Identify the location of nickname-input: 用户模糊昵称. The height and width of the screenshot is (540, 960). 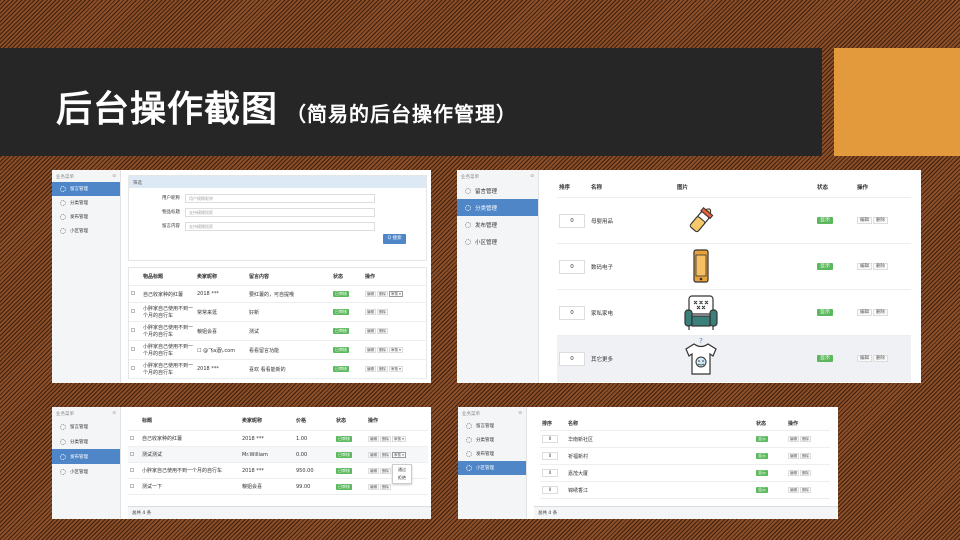
(280, 198).